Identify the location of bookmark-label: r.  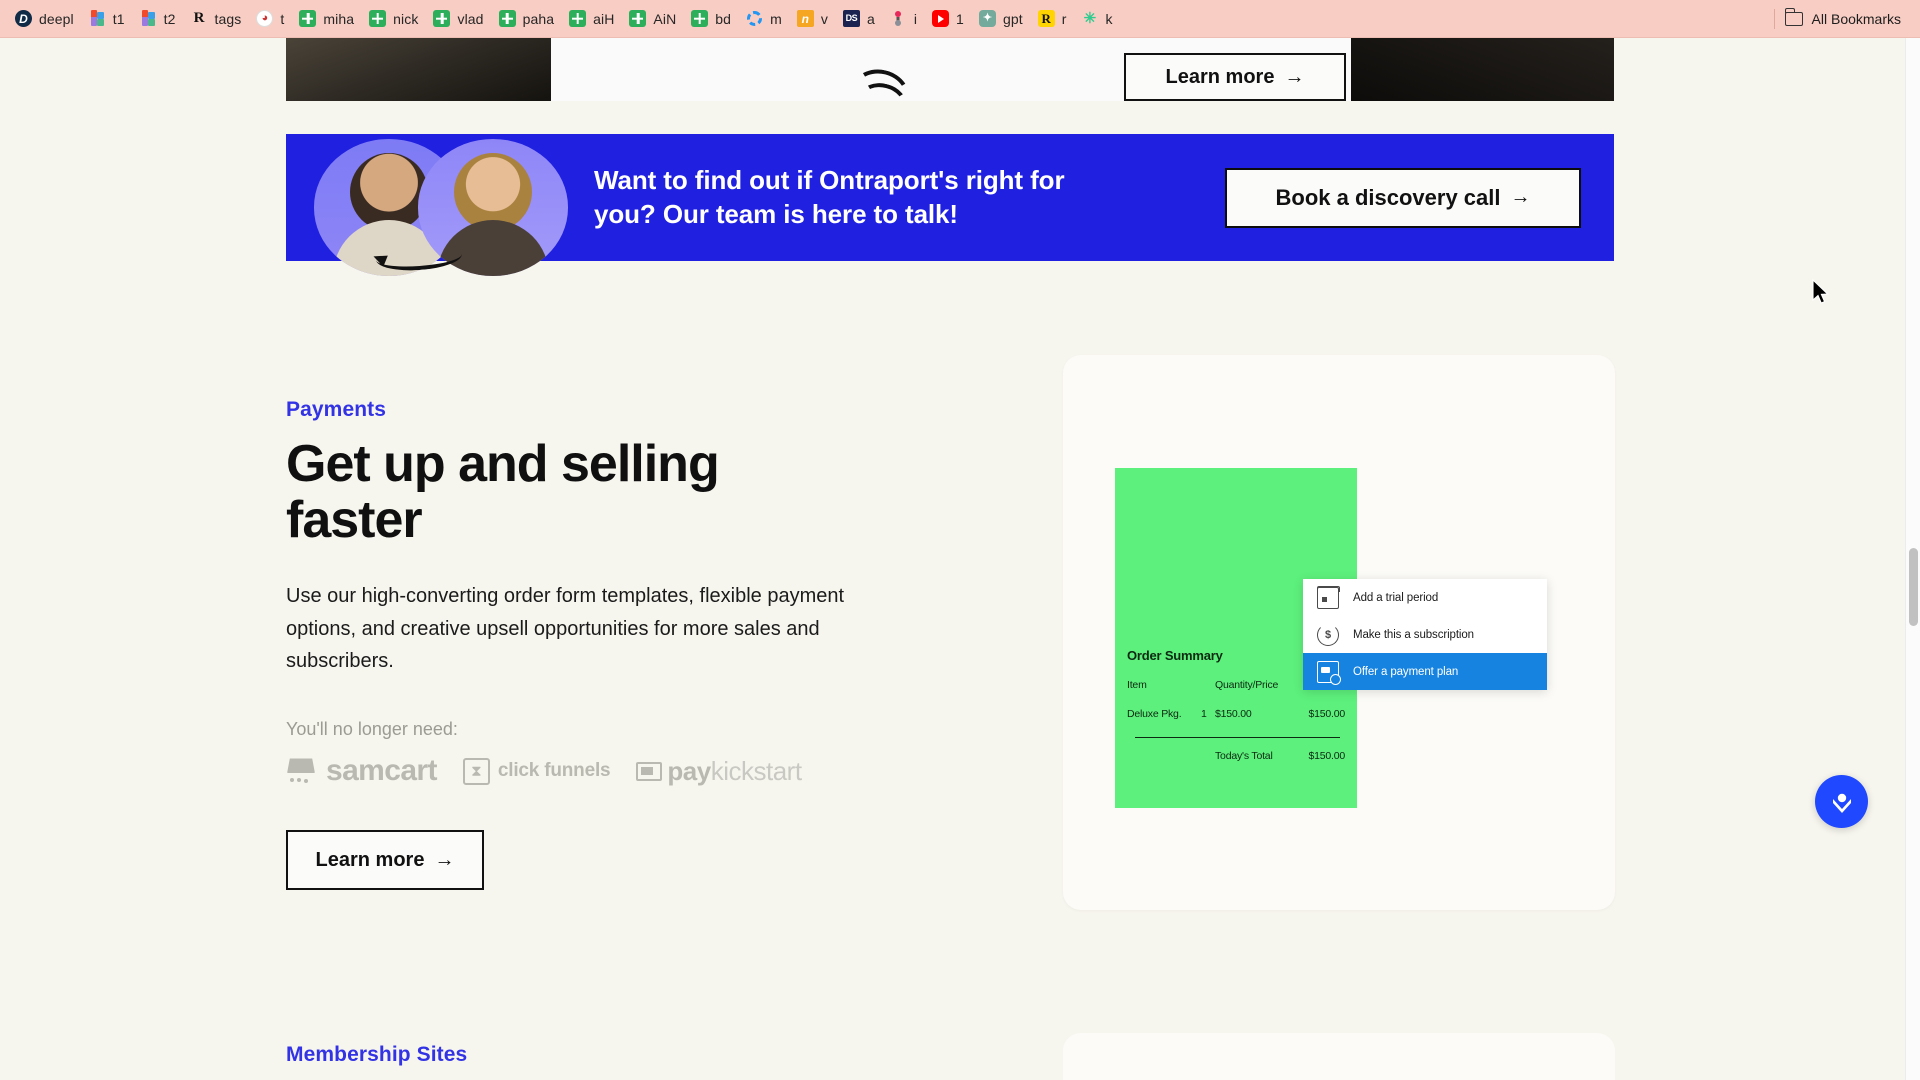
(1064, 18).